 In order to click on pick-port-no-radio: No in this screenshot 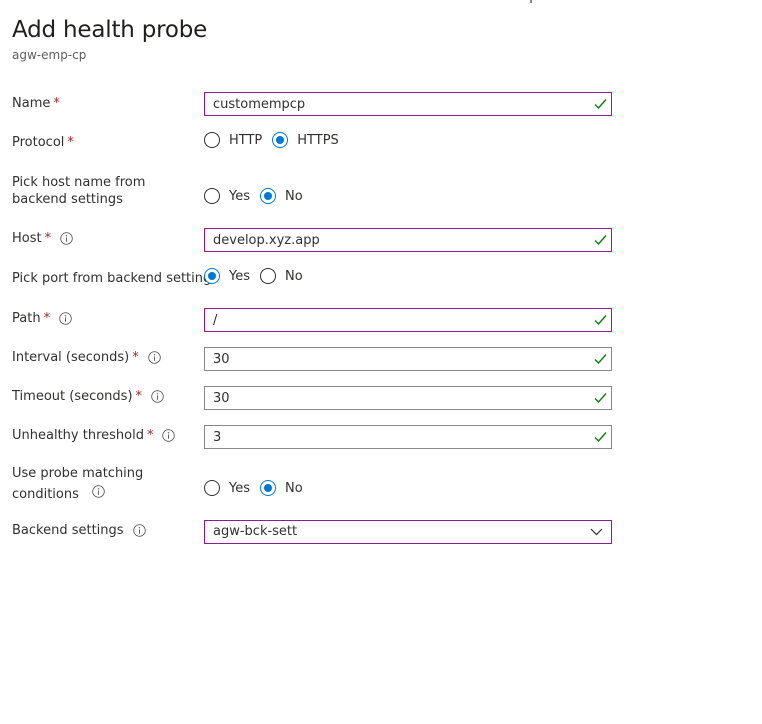, I will do `click(281, 276)`.